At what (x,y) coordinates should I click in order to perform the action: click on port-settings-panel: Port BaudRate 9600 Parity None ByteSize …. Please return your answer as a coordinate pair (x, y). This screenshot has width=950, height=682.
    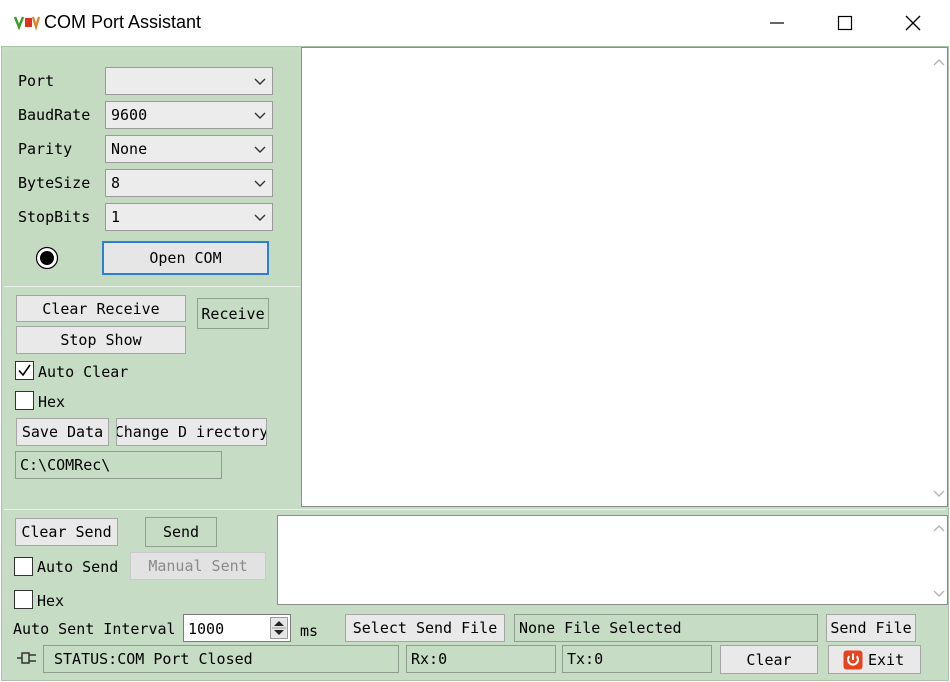
    Looking at the image, I should click on (152, 168).